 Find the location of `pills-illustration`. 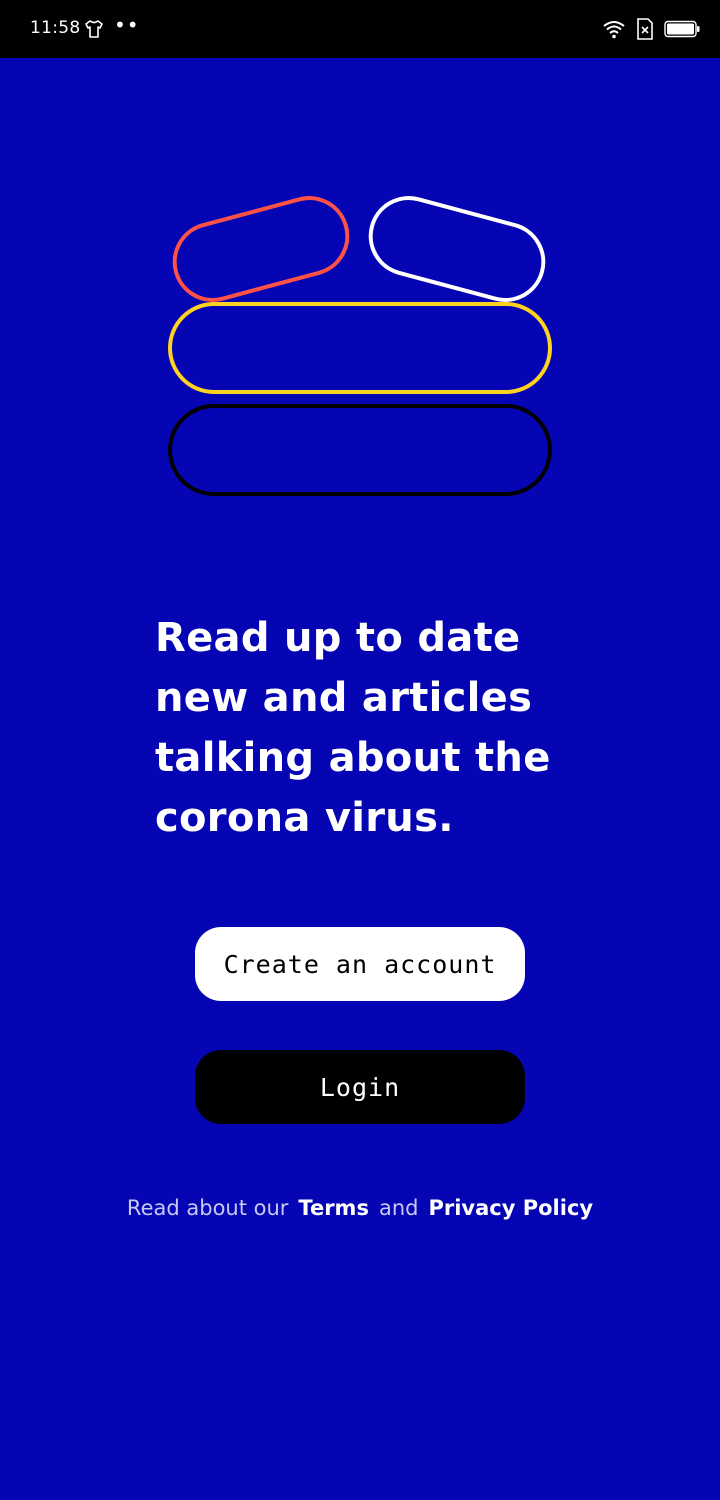

pills-illustration is located at coordinates (360, 346).